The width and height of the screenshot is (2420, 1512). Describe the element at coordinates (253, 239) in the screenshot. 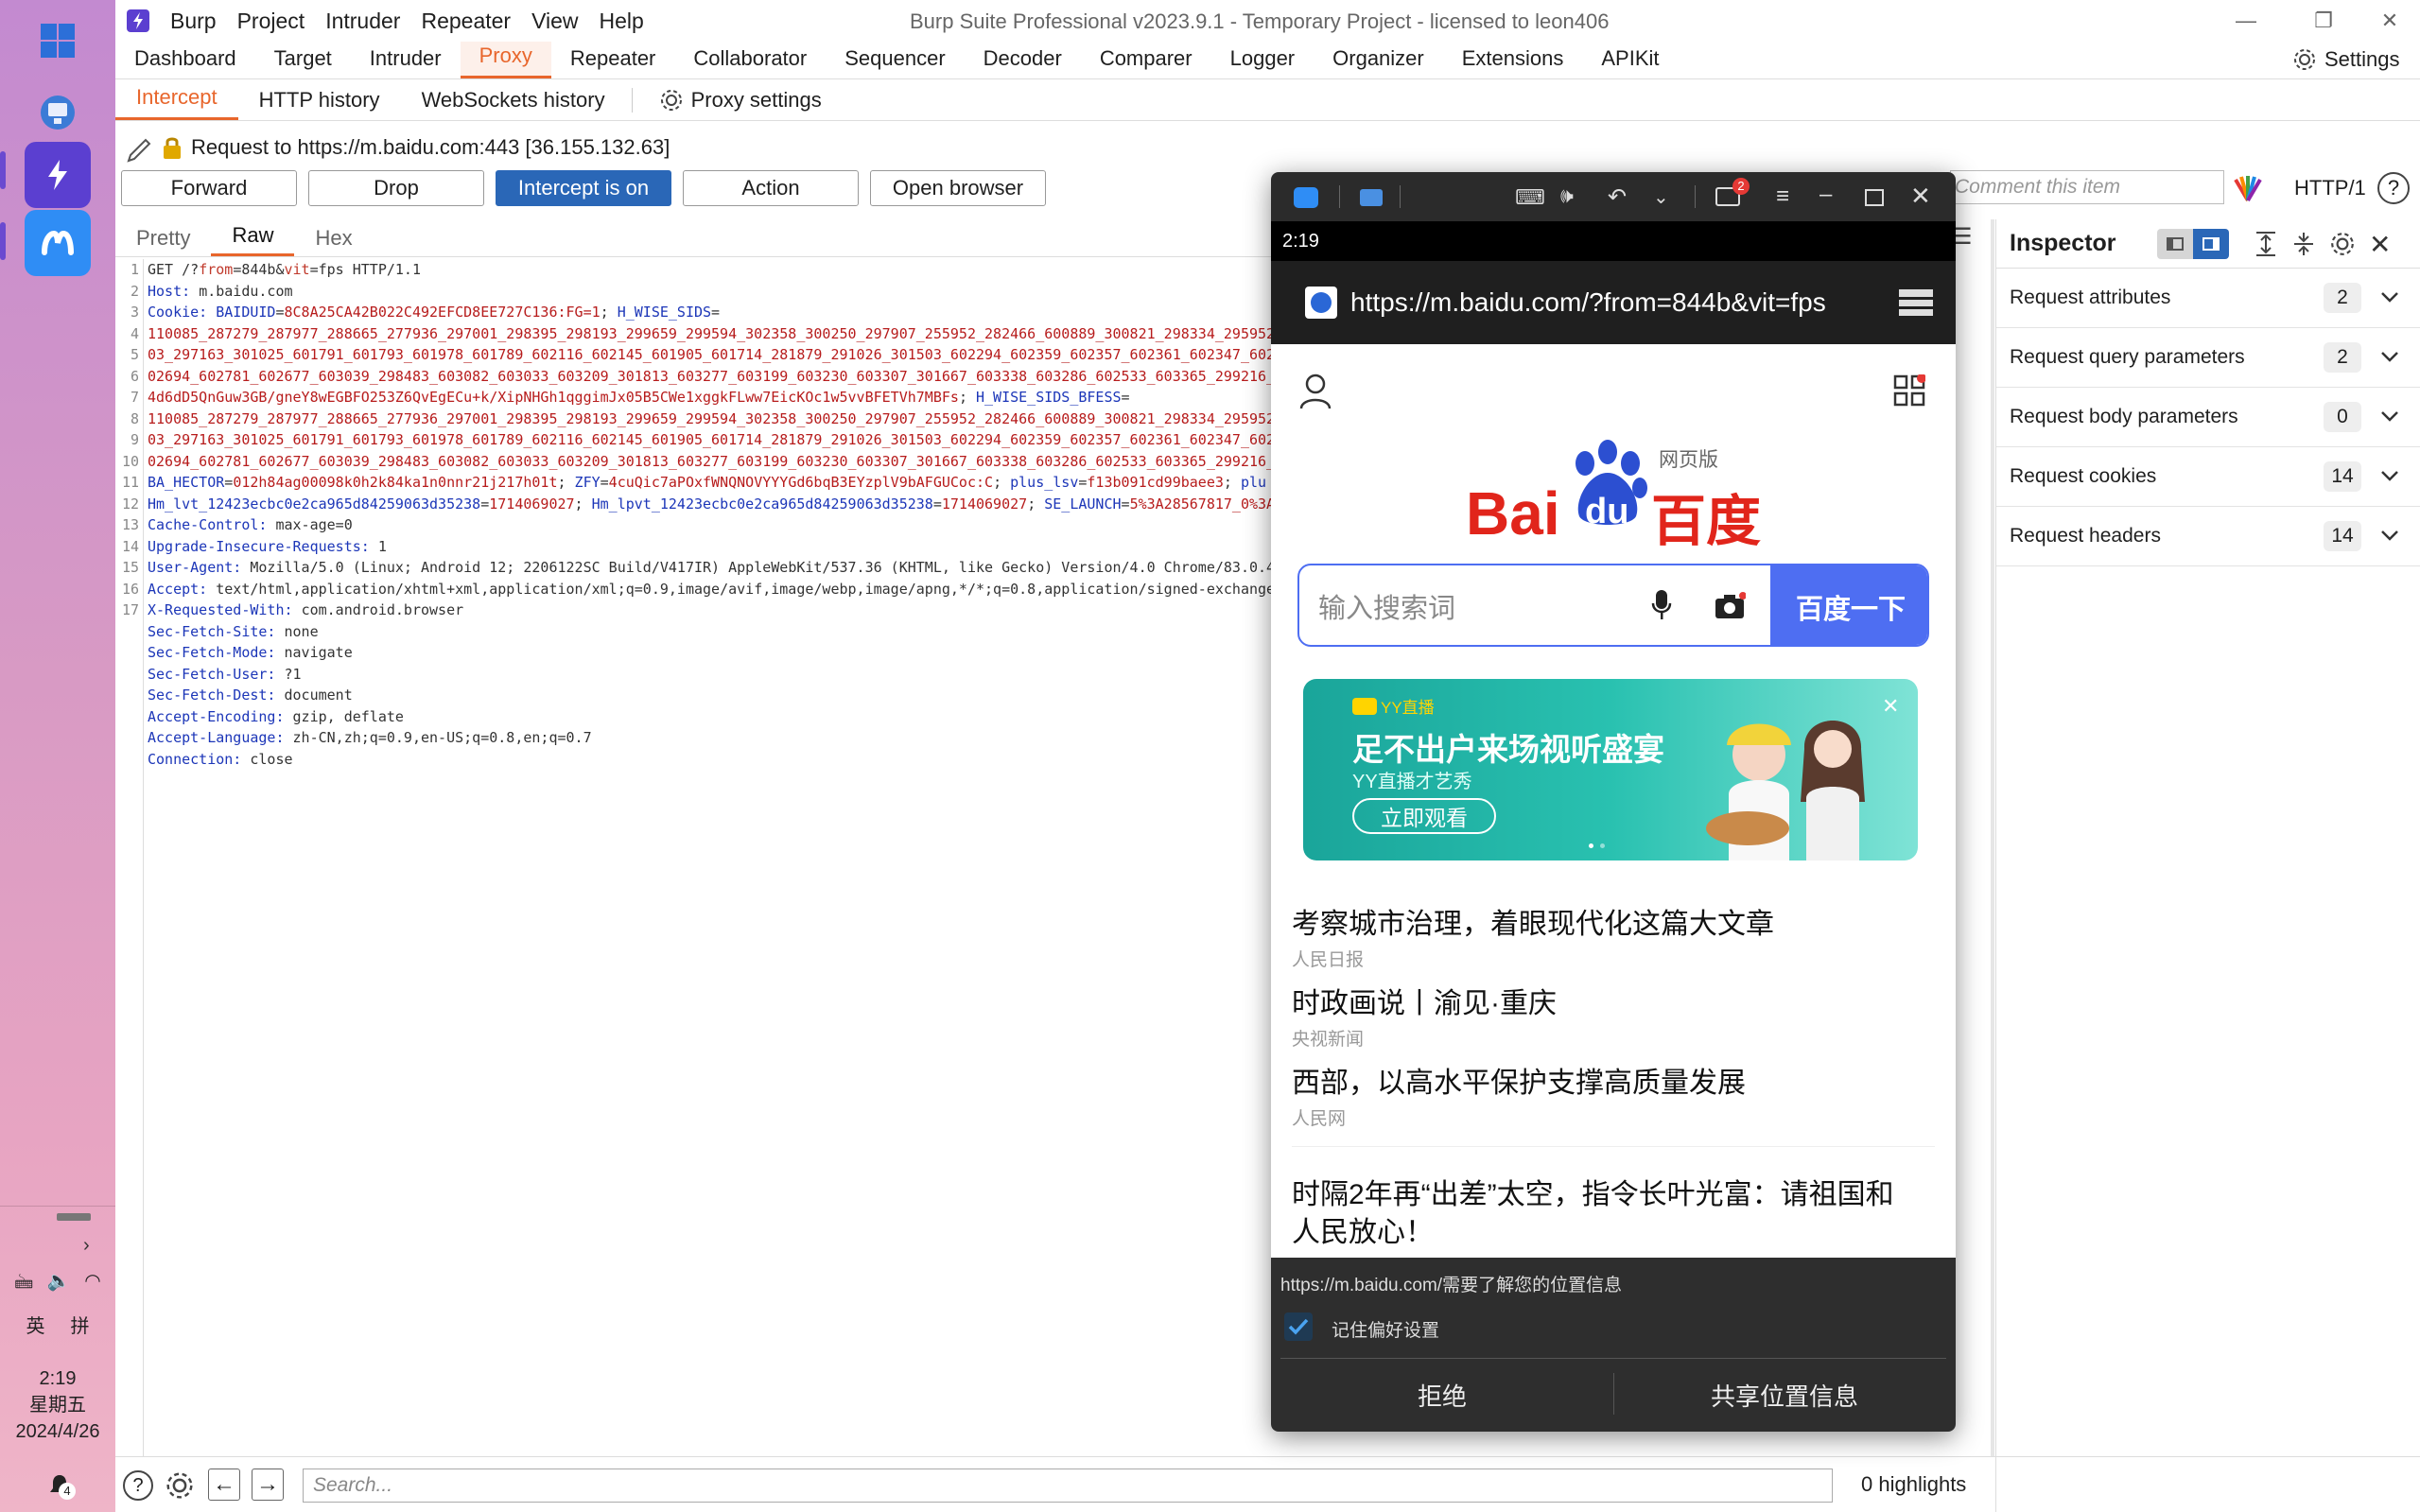

I see `tab-raw: Raw` at that location.